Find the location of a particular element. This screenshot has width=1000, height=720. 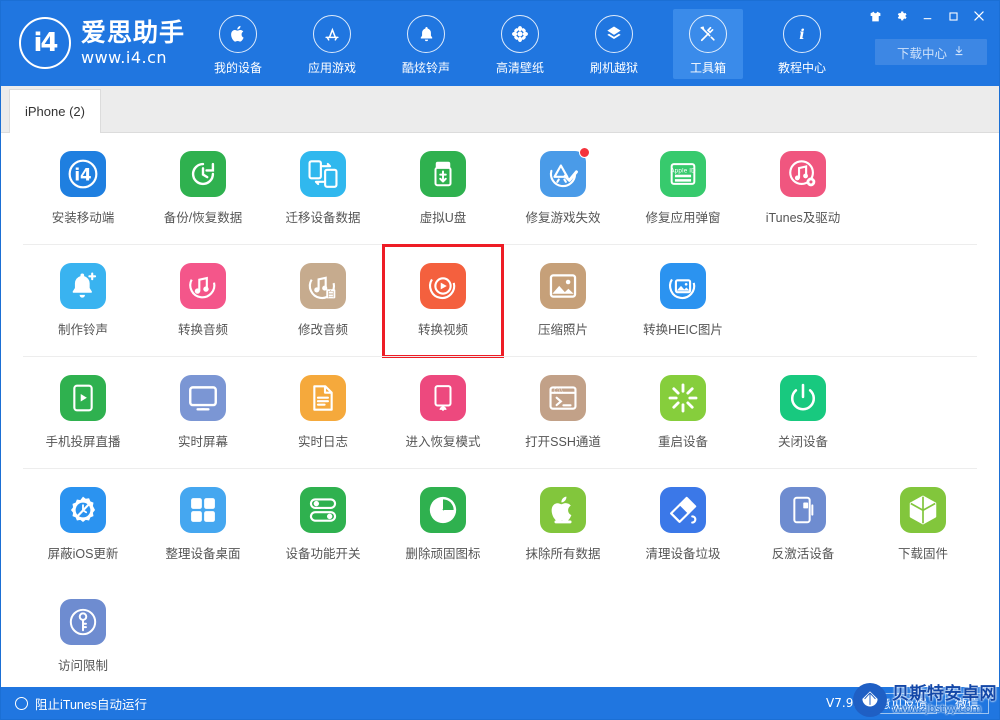

restart-device-icon is located at coordinates (683, 398).